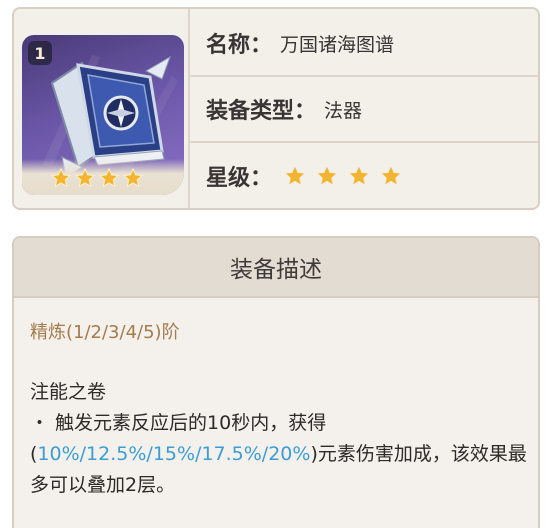 This screenshot has width=550, height=528. Describe the element at coordinates (105, 332) in the screenshot. I see `refinement-line: 精炼(1/2/3/4/5)阶` at that location.